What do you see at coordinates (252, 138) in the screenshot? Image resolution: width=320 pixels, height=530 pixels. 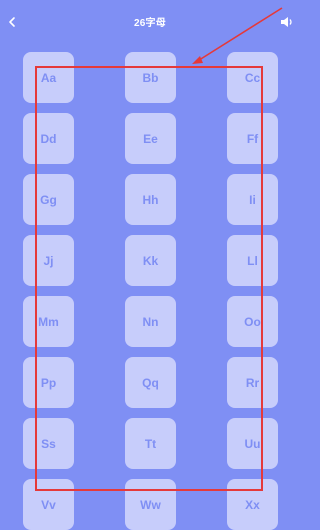 I see `letter-tile-f: Ff` at bounding box center [252, 138].